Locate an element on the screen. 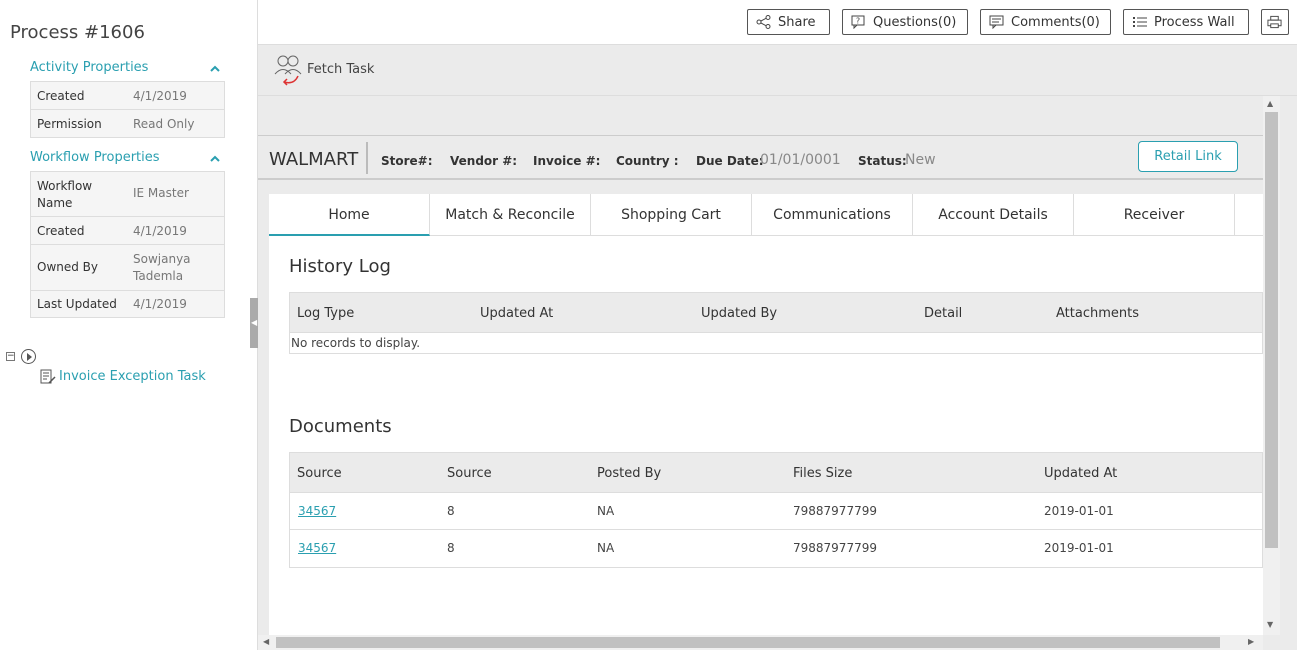 This screenshot has height=650, width=1297. country-label: Country : is located at coordinates (647, 161).